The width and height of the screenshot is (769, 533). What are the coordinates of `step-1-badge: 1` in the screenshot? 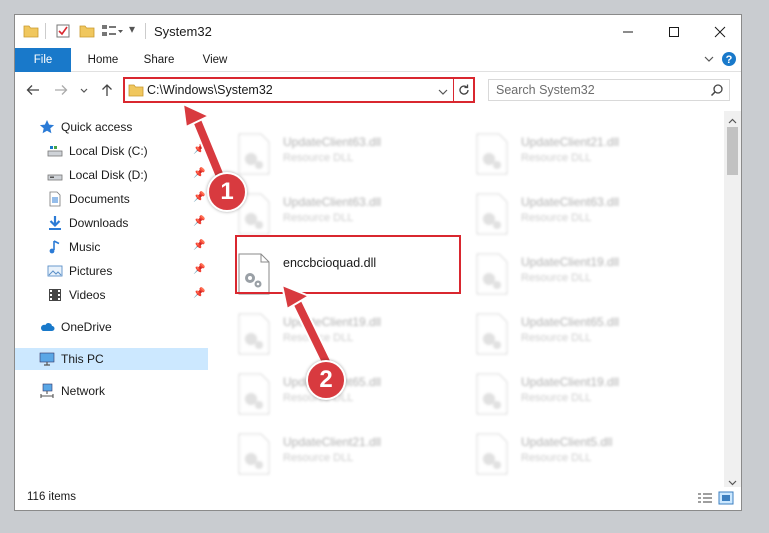 It's located at (227, 192).